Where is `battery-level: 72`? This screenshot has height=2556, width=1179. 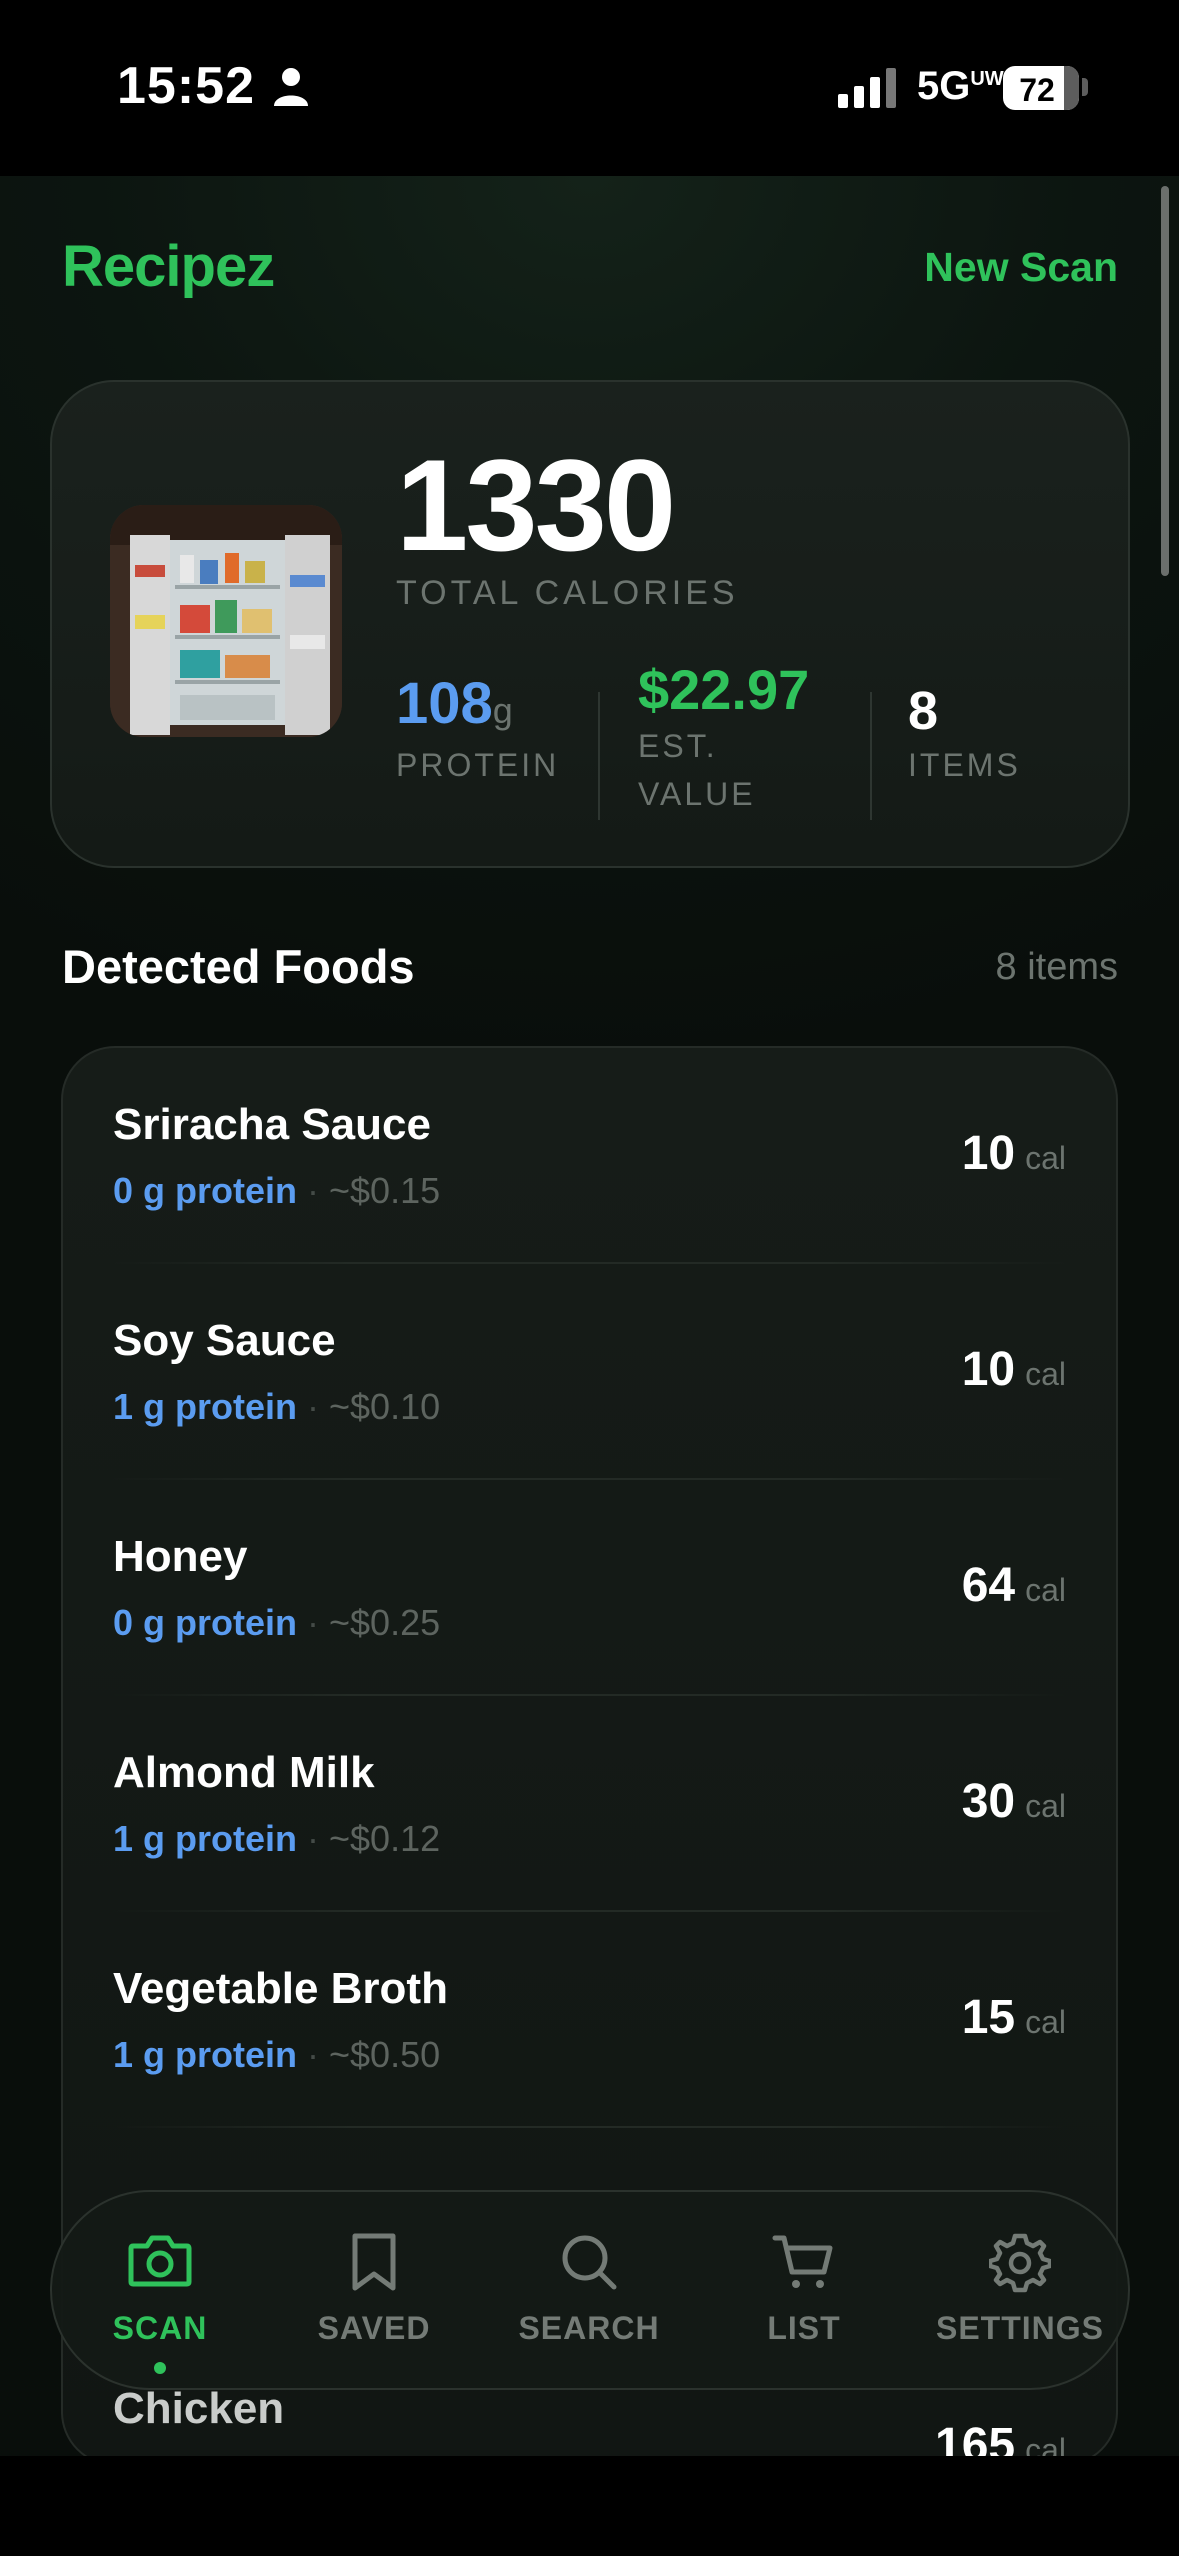 battery-level: 72 is located at coordinates (1037, 90).